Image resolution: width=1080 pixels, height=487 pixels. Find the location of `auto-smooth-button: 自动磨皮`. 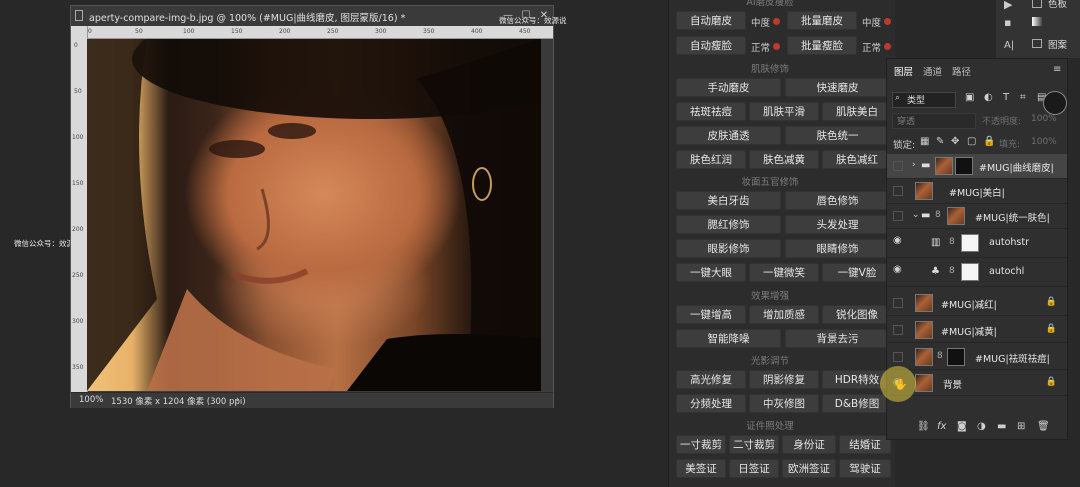

auto-smooth-button: 自动磨皮 is located at coordinates (711, 20).